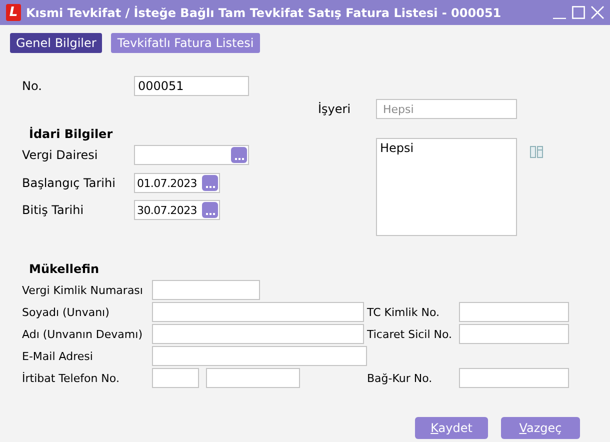  I want to click on tab: Genel Bilgiler, so click(56, 43).